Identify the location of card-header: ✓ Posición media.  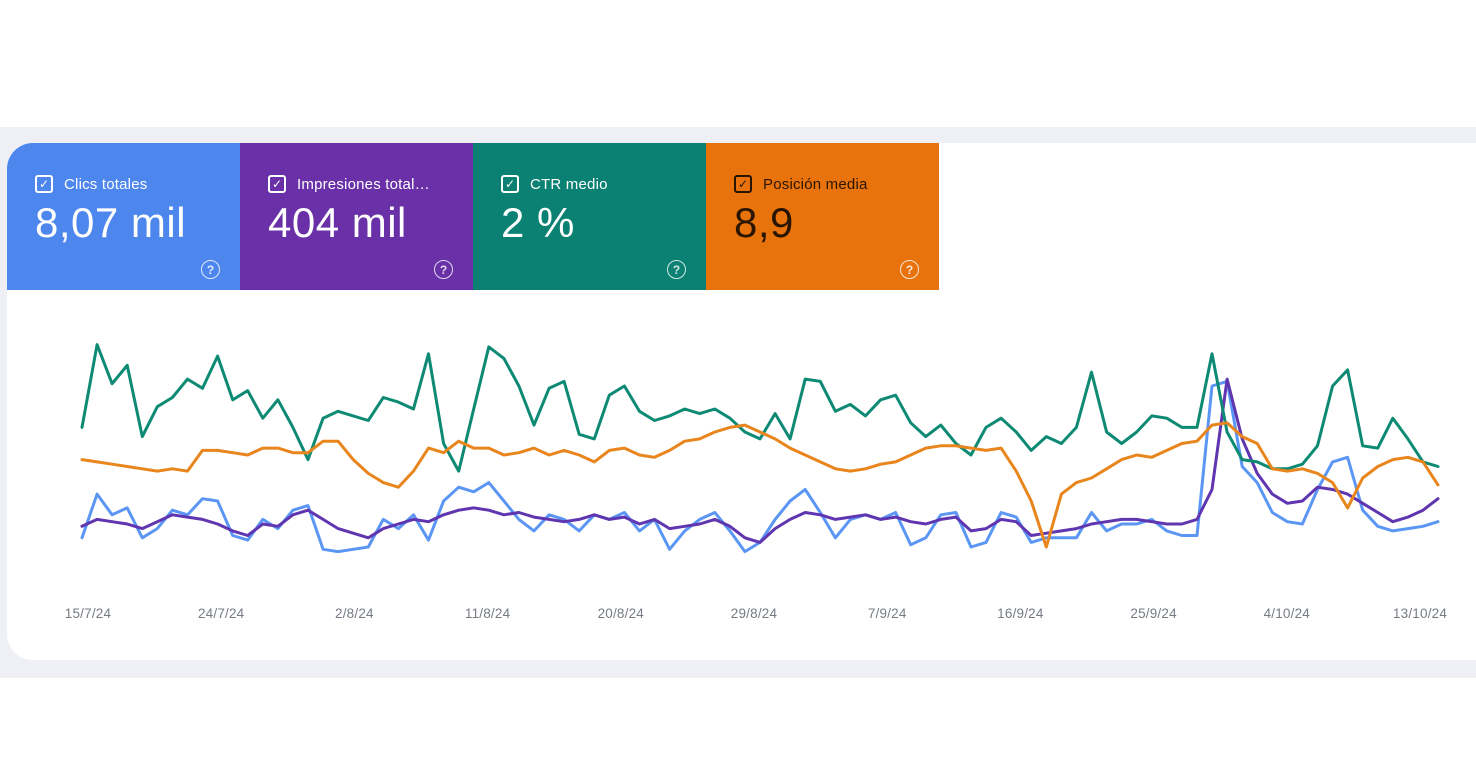
(836, 184).